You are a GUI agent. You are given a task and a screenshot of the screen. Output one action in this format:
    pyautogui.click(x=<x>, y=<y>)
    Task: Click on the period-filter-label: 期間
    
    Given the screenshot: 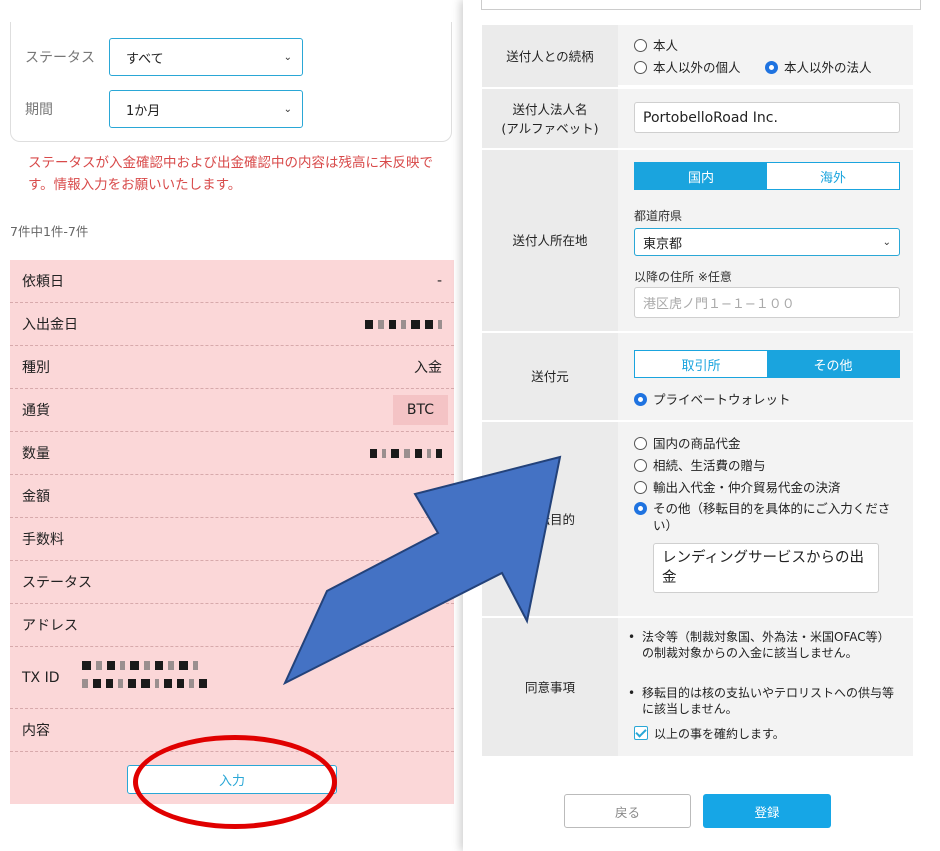 What is the action you would take?
    pyautogui.click(x=39, y=110)
    